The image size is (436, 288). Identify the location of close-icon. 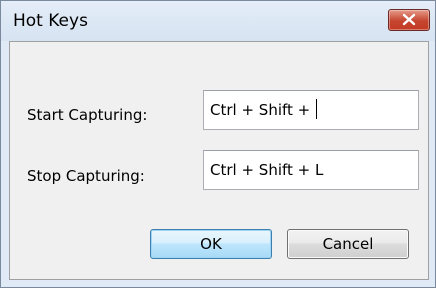
(409, 19).